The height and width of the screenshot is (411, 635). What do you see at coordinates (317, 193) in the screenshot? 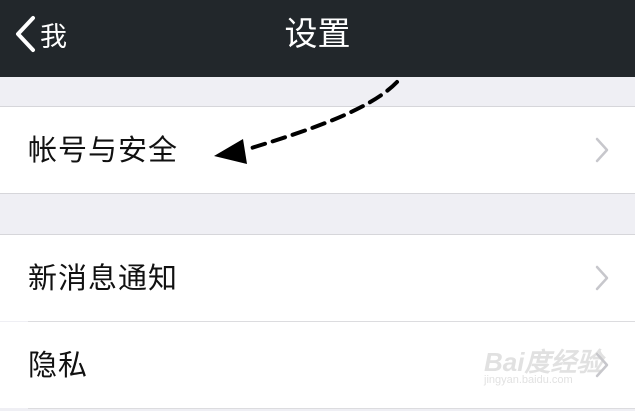
I see `section-divider` at bounding box center [317, 193].